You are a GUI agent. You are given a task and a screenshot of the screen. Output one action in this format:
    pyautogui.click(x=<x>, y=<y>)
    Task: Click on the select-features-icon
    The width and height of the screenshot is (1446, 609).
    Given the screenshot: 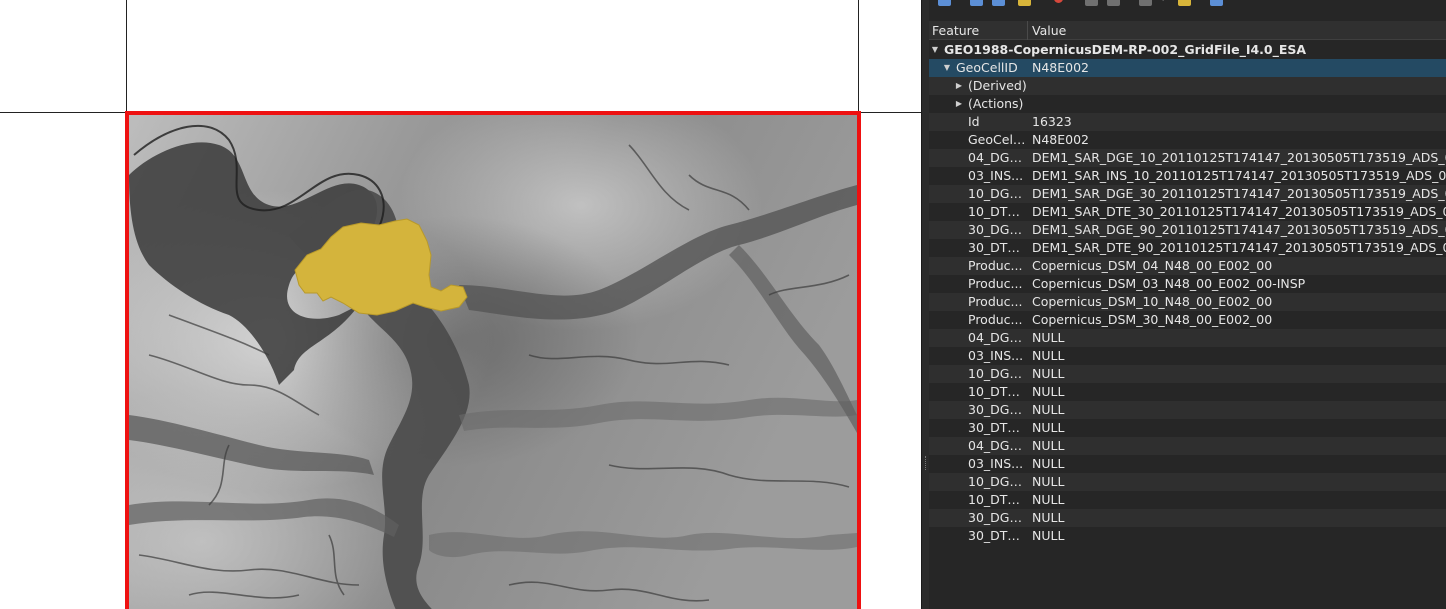 What is the action you would take?
    pyautogui.click(x=1145, y=3)
    